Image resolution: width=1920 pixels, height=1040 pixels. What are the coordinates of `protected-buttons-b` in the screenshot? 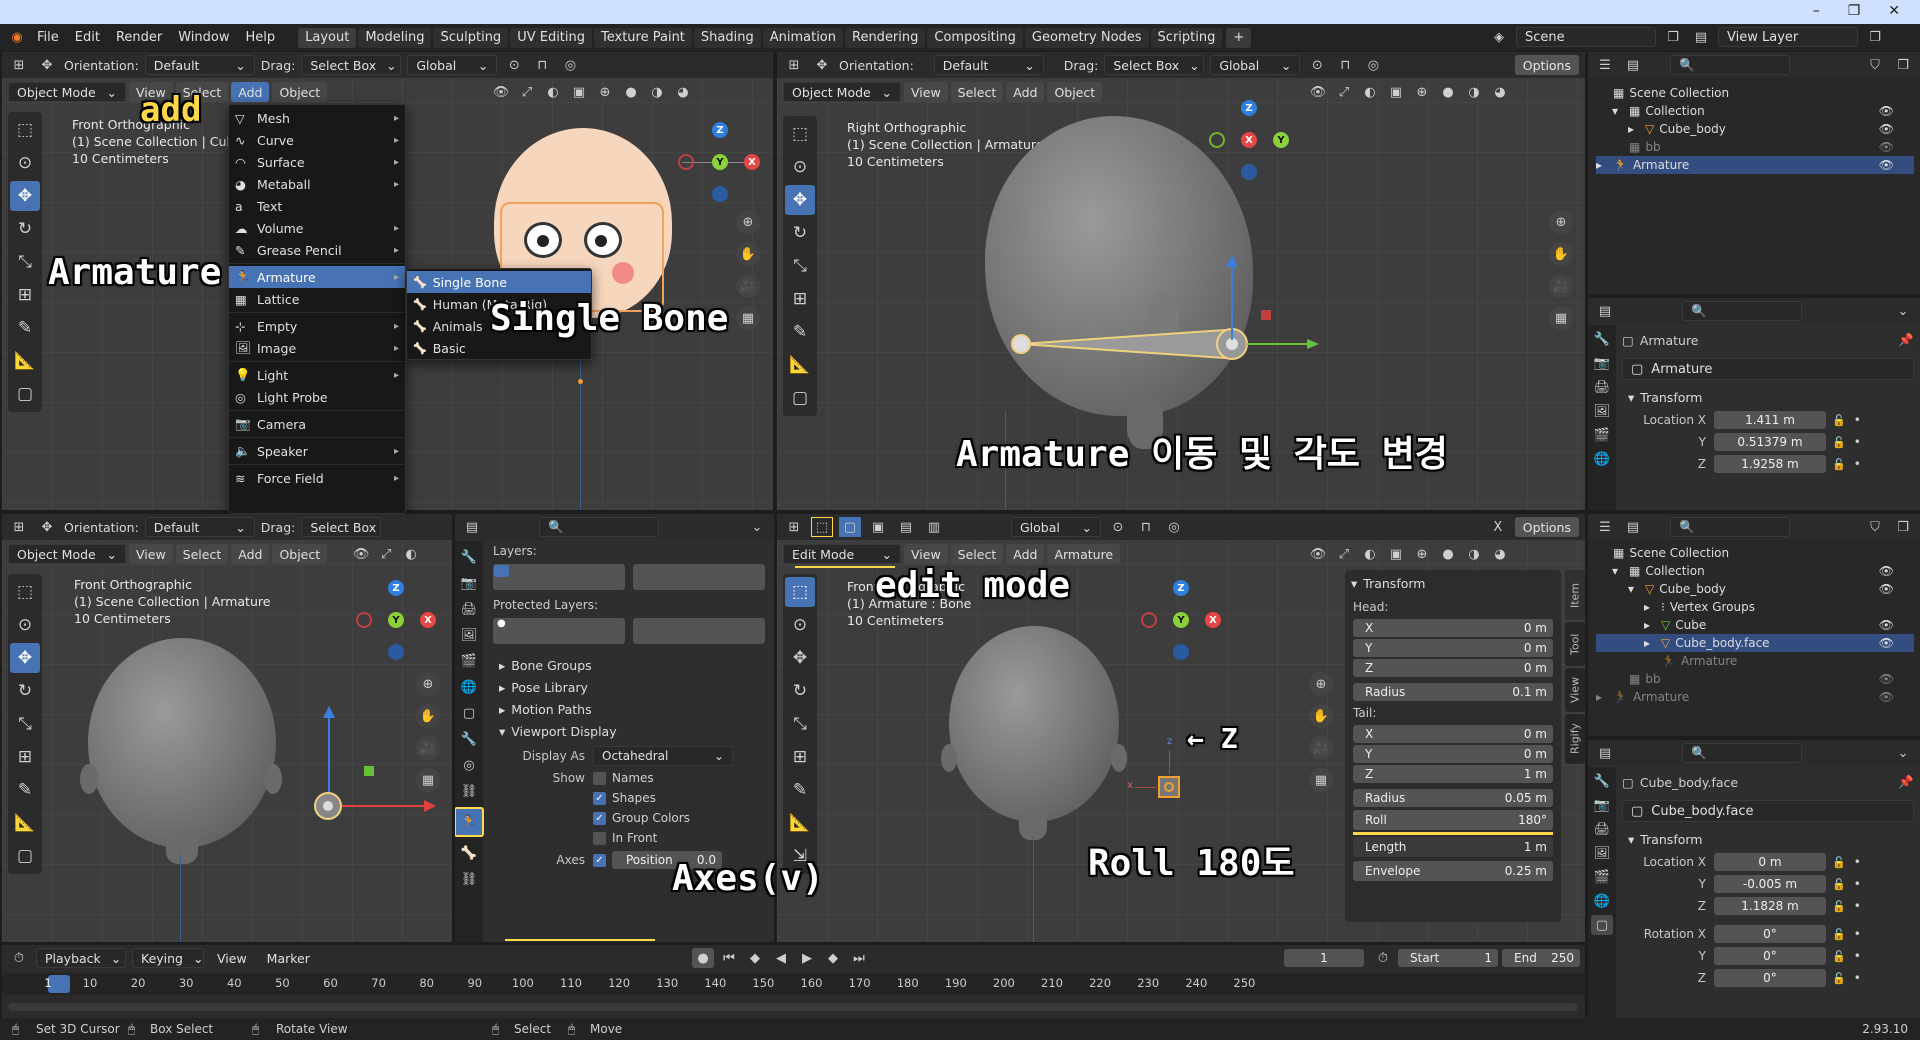 It's located at (699, 631).